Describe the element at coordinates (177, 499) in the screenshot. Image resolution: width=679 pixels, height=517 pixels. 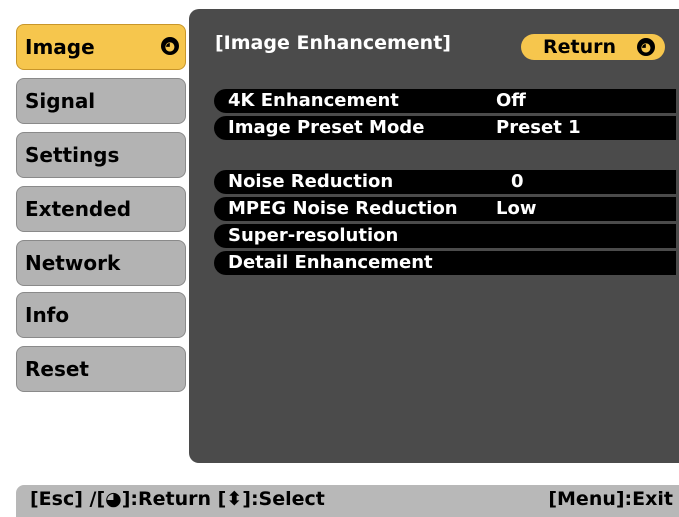
I see `footer-help: [Esc] /[◕]:Return [⬍]:Select` at that location.